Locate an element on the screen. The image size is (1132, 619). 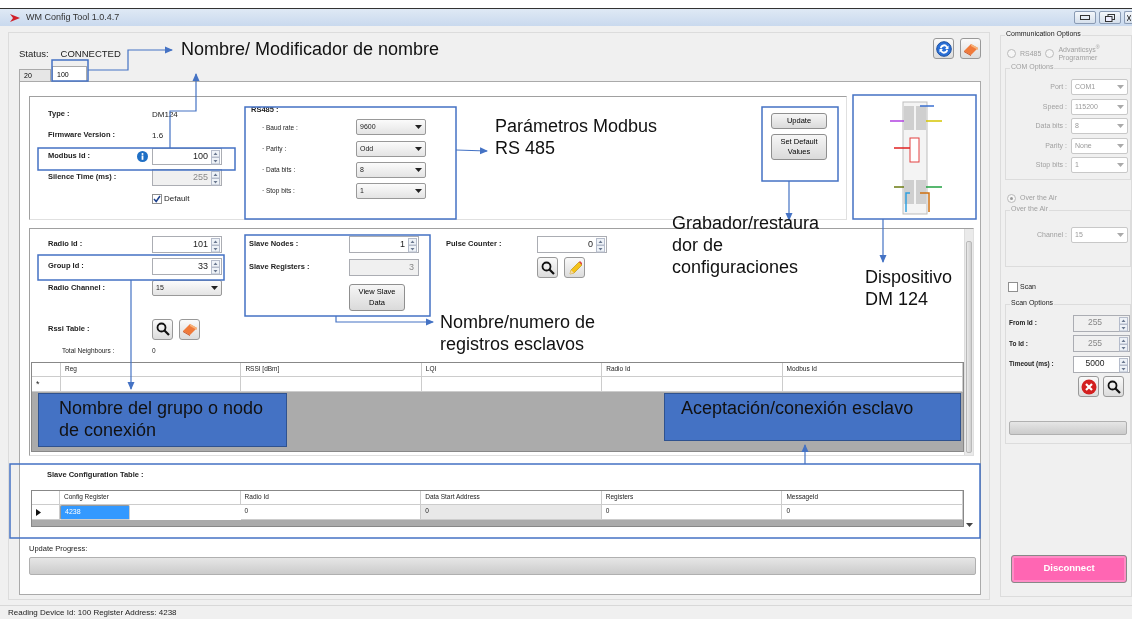
number-field: 33 is located at coordinates (187, 266).